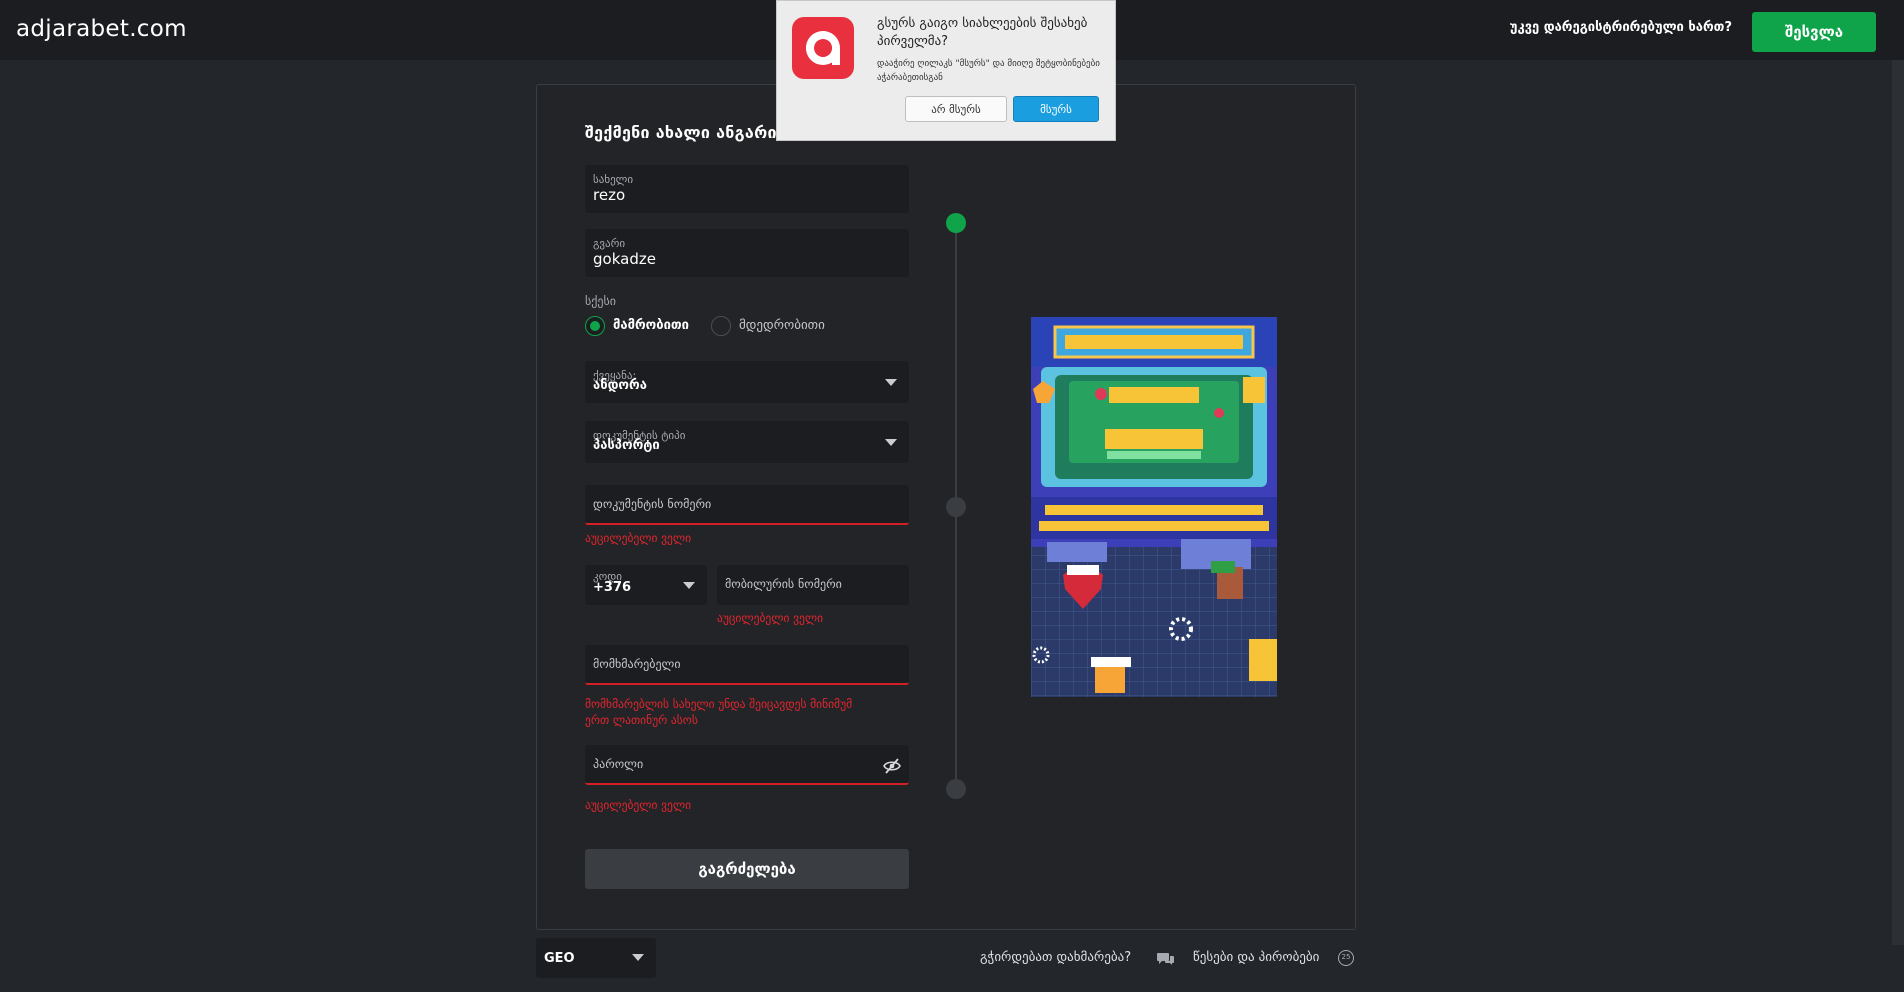 The height and width of the screenshot is (992, 1904). I want to click on page-title: შექმენი ახალი ანგარიში, so click(690, 132).